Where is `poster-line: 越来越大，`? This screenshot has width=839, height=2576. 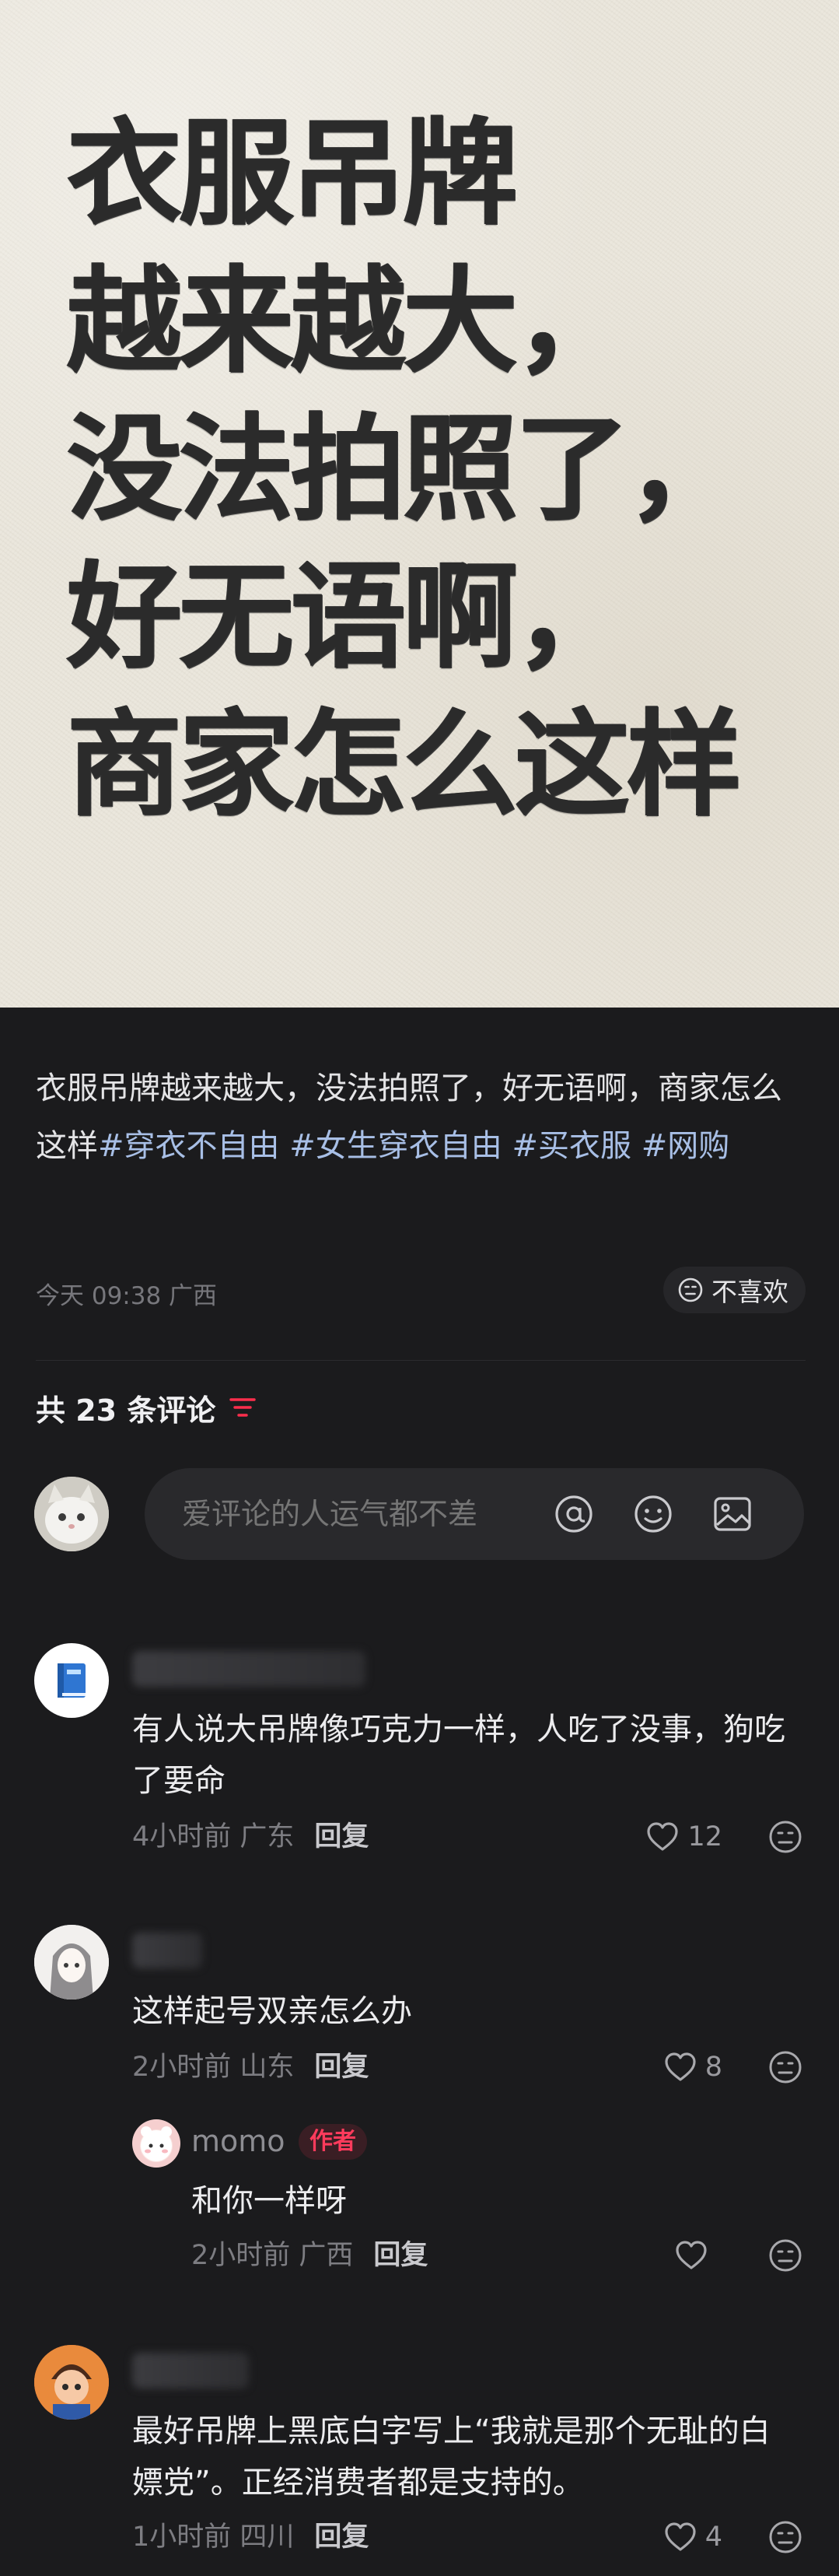 poster-line: 越来越大， is located at coordinates (348, 321).